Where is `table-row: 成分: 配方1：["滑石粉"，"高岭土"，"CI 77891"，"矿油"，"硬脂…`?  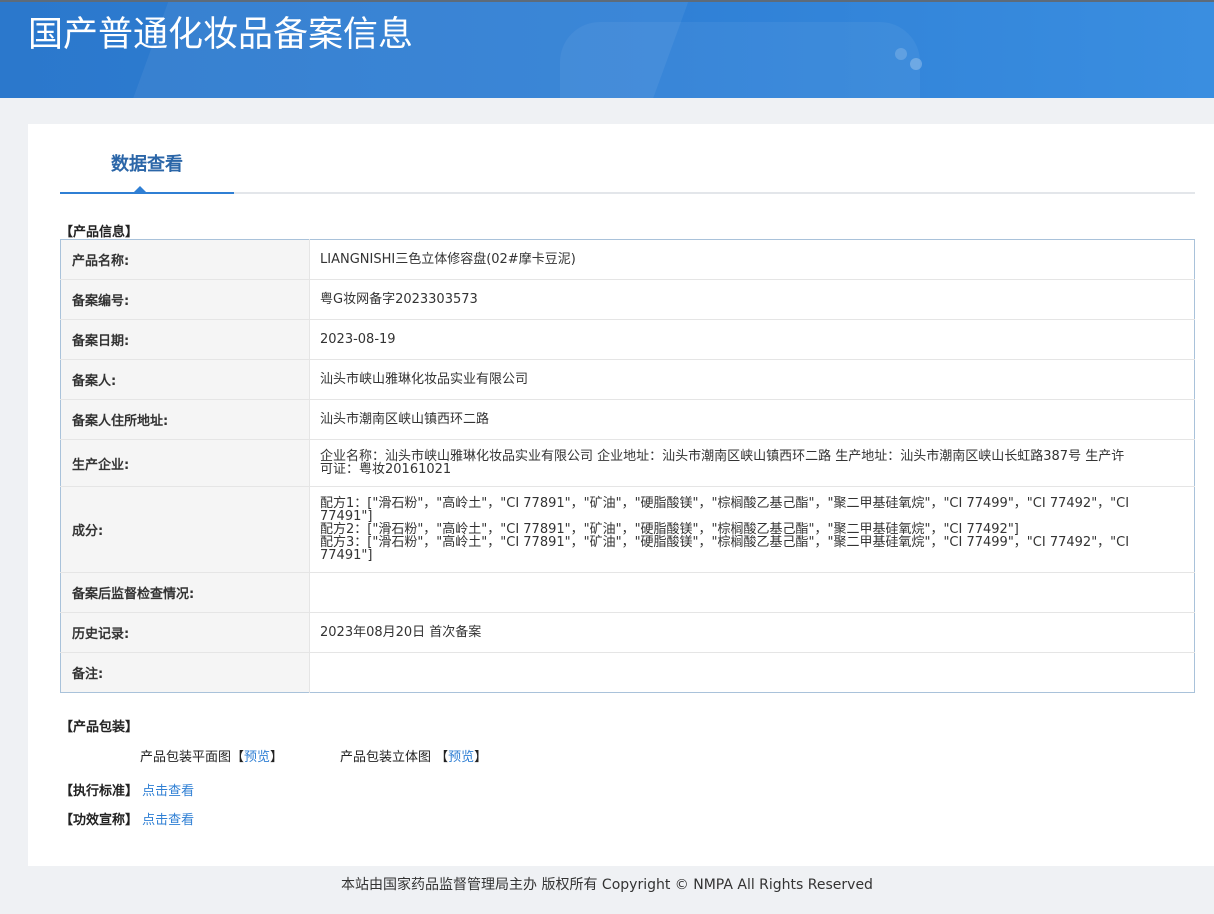 table-row: 成分: 配方1：["滑石粉"，"高岭土"，"CI 77891"，"矿油"，"硬脂… is located at coordinates (627, 529).